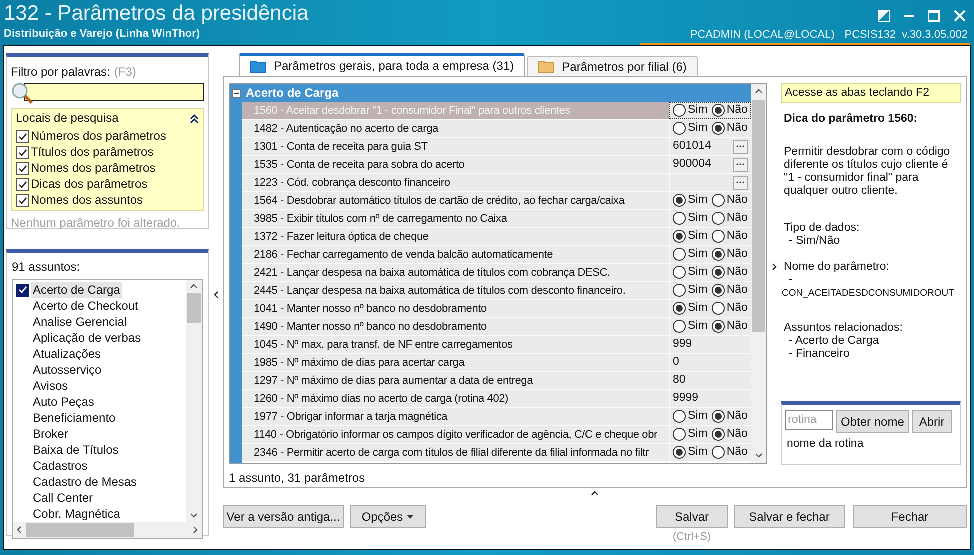  I want to click on theme-icon, so click(884, 16).